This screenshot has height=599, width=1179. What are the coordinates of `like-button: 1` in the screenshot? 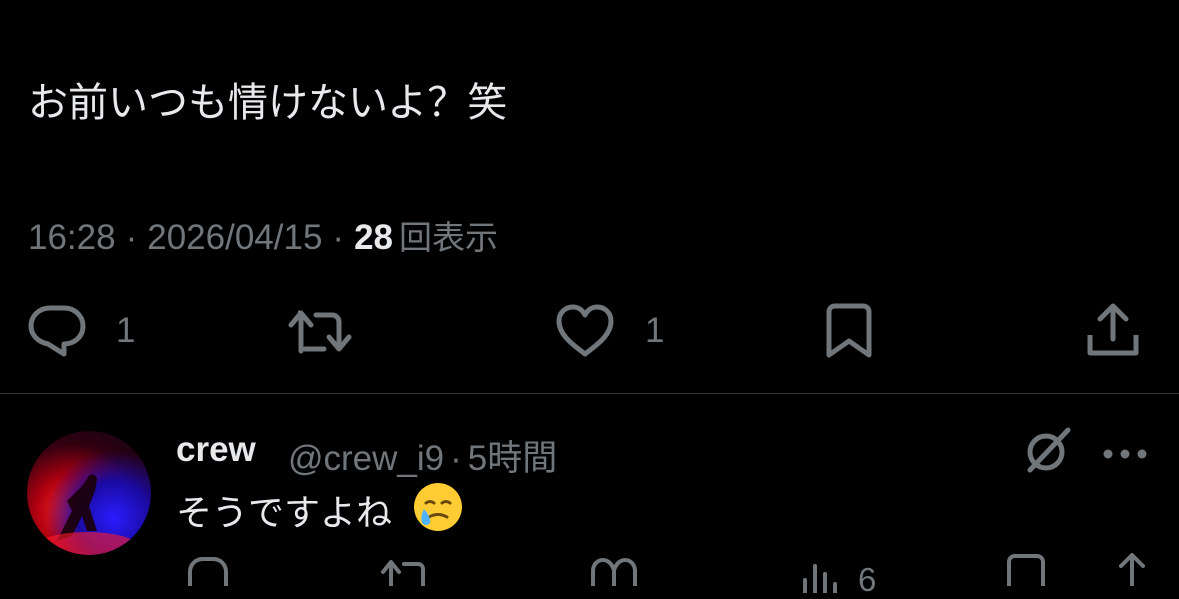 It's located at (609, 331).